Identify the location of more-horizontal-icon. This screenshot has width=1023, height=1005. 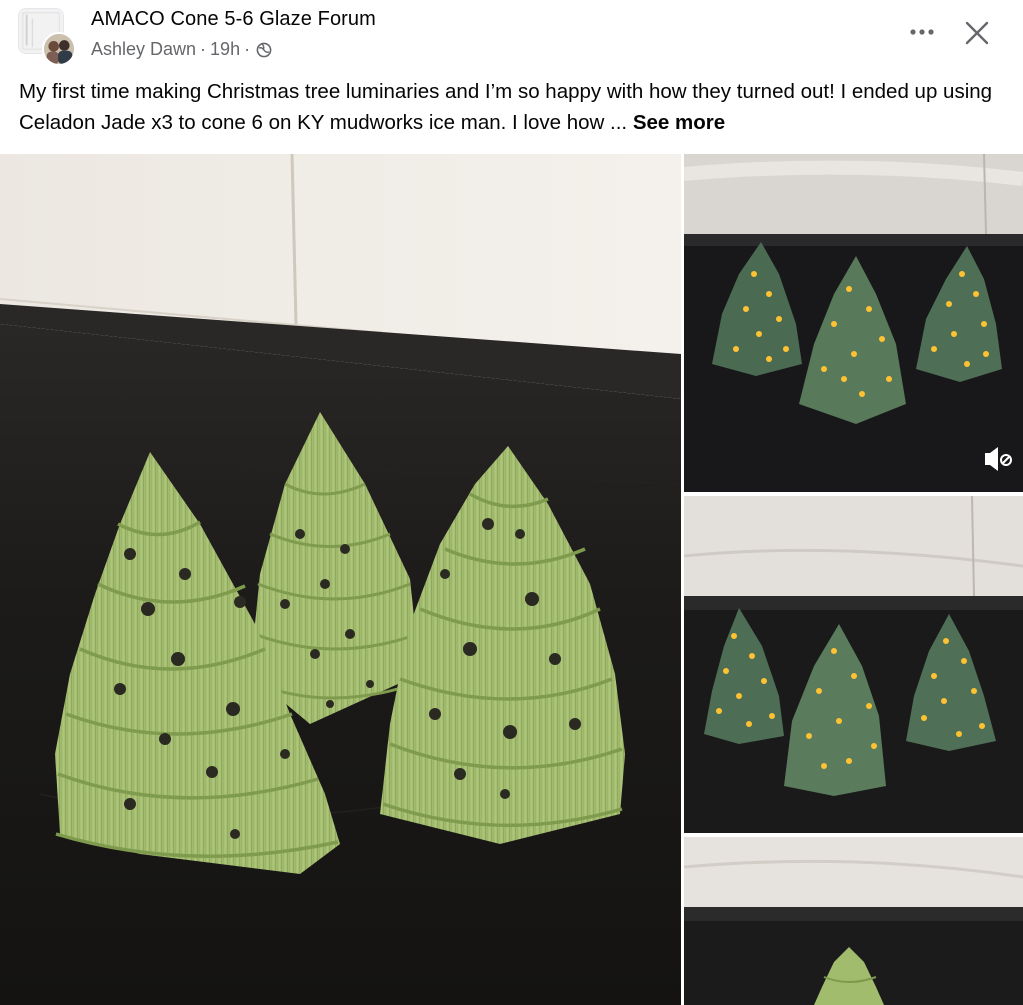
(922, 32).